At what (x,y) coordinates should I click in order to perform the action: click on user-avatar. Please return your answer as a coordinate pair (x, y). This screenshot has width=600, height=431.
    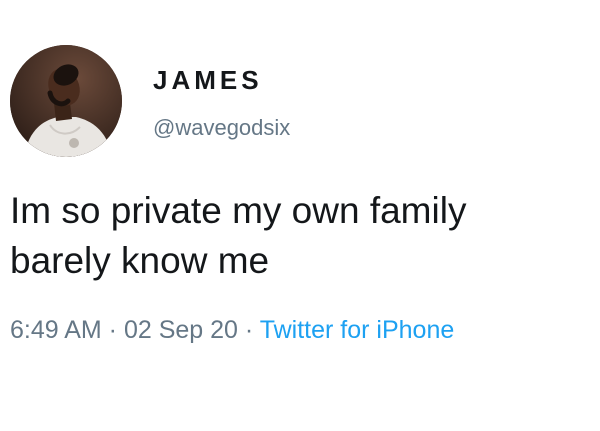
    Looking at the image, I should click on (66, 101).